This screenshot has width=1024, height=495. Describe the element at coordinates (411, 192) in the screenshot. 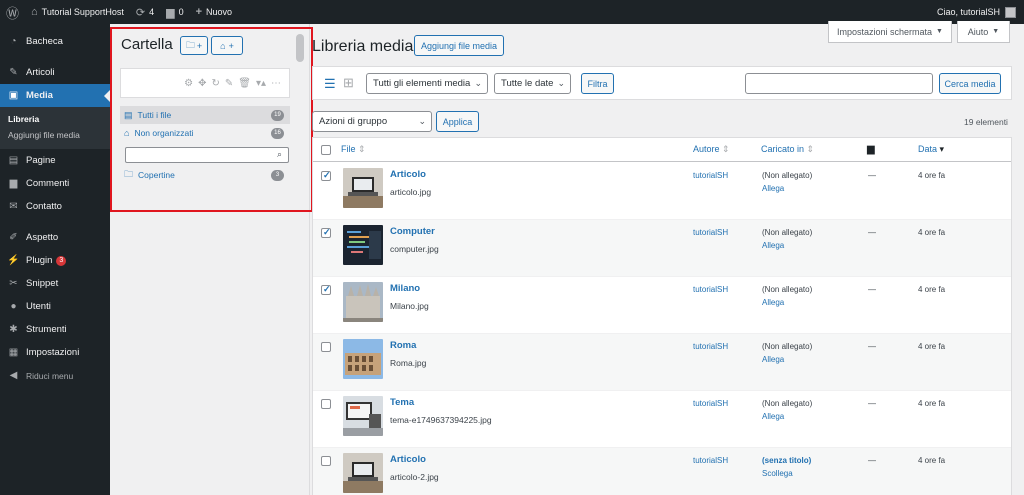

I see `media-filename: articolo.jpg` at that location.